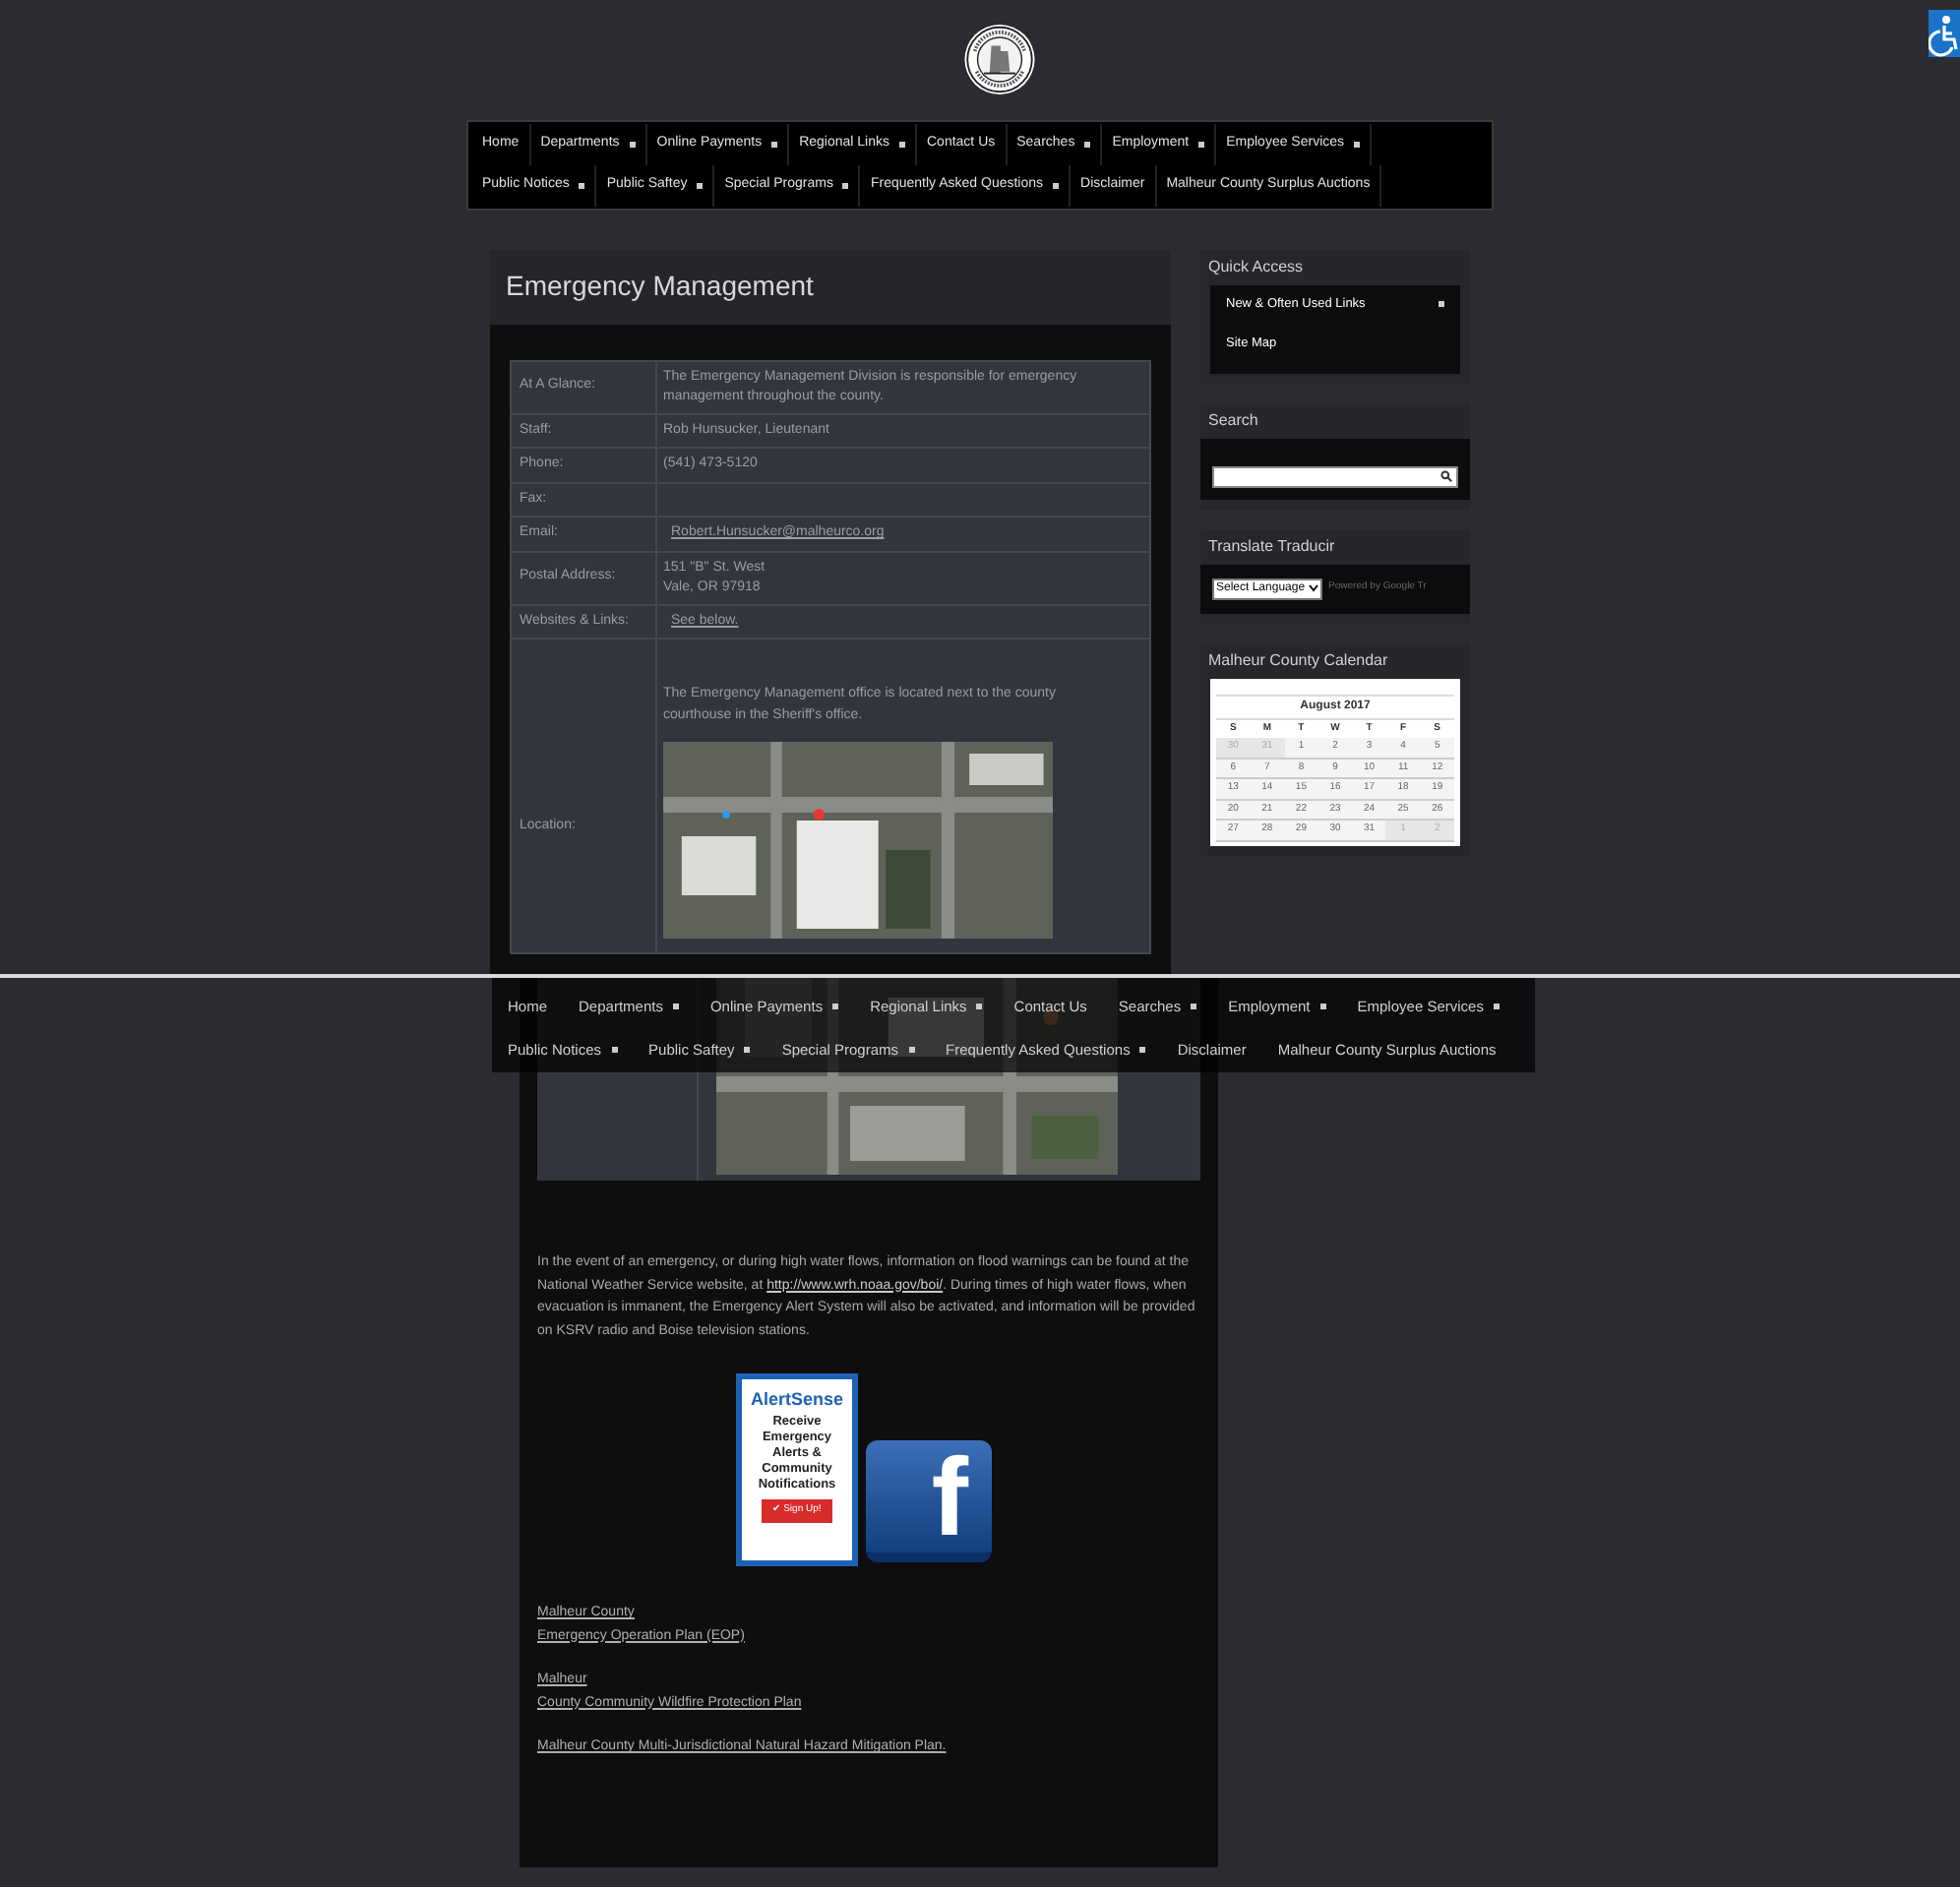 The height and width of the screenshot is (1887, 1960). Describe the element at coordinates (929, 1501) in the screenshot. I see `social-badge: f` at that location.